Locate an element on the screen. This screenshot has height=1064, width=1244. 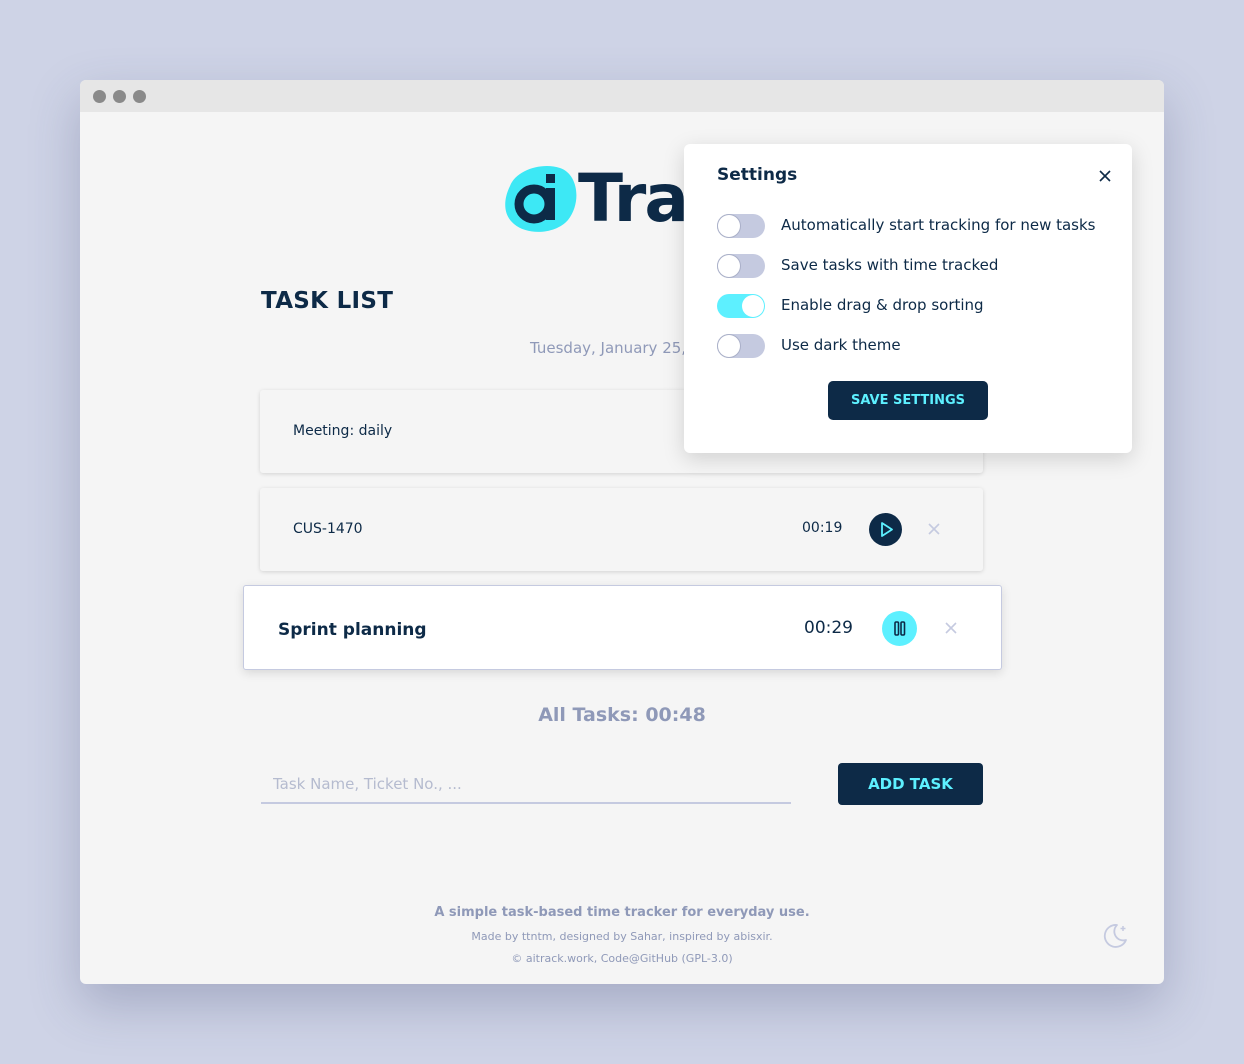
close-icon is located at coordinates (1105, 176).